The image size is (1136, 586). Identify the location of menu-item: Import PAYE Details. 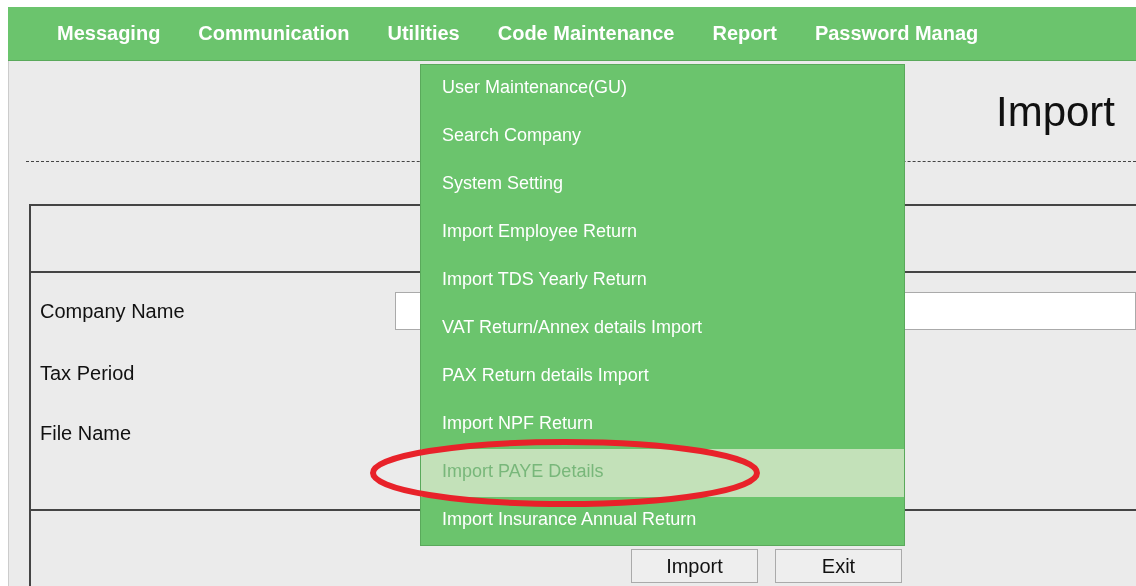
(662, 473).